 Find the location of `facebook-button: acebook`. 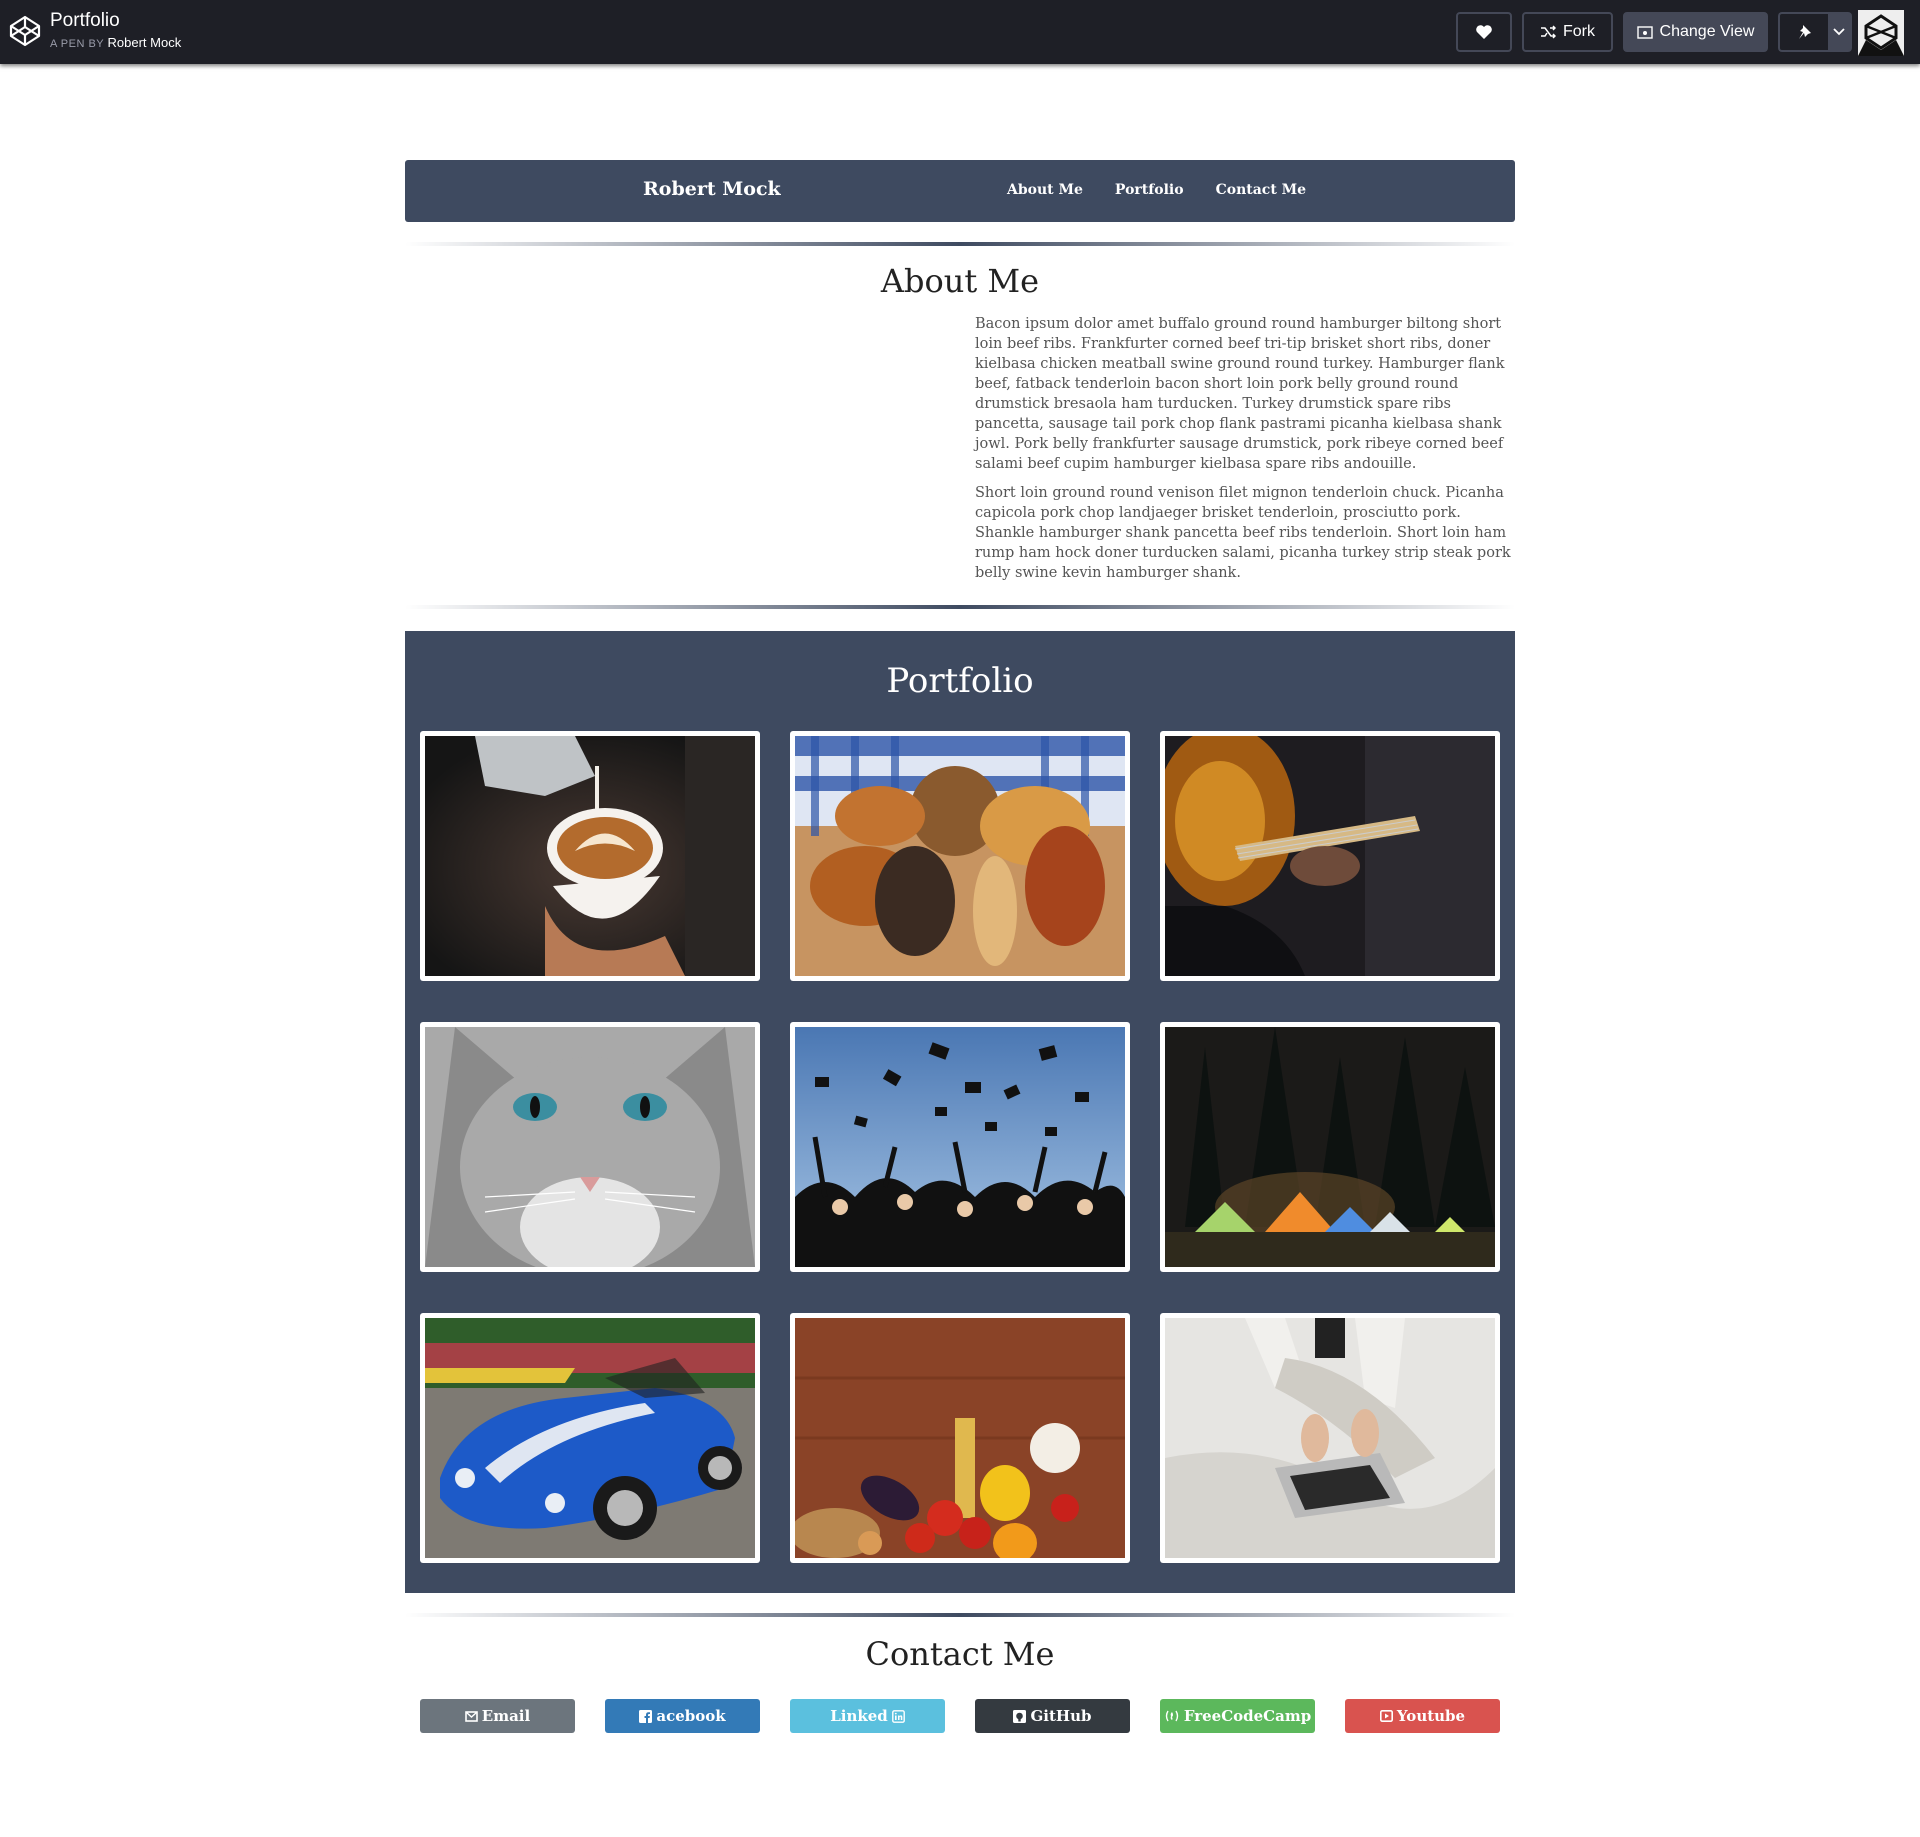

facebook-button: acebook is located at coordinates (682, 1716).